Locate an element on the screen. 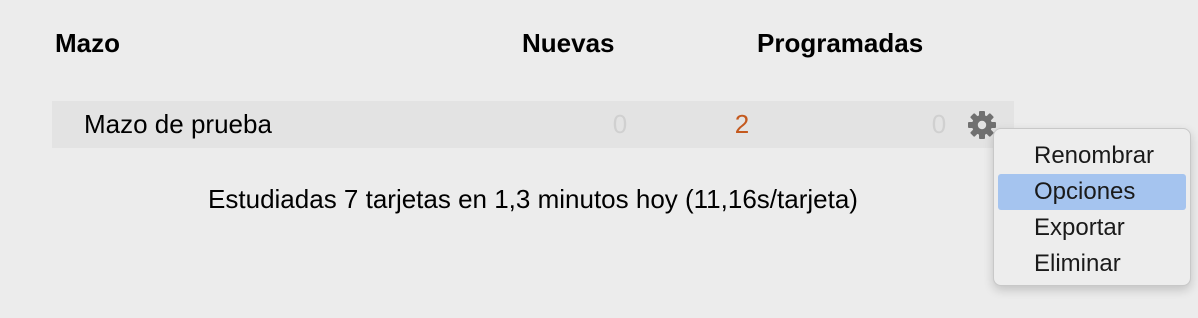 Image resolution: width=1198 pixels, height=318 pixels. deck-name-link: Mazo de prueba is located at coordinates (178, 124).